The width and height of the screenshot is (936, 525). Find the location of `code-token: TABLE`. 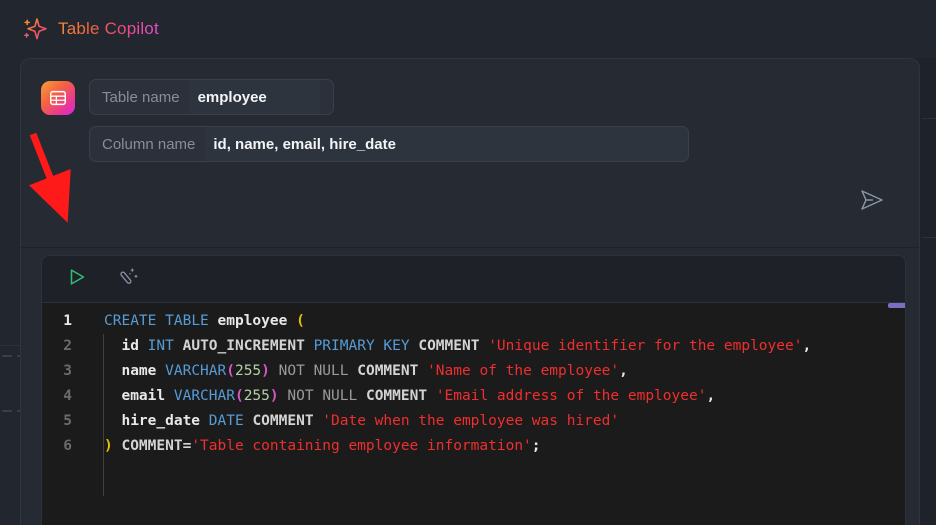

code-token: TABLE is located at coordinates (187, 321).